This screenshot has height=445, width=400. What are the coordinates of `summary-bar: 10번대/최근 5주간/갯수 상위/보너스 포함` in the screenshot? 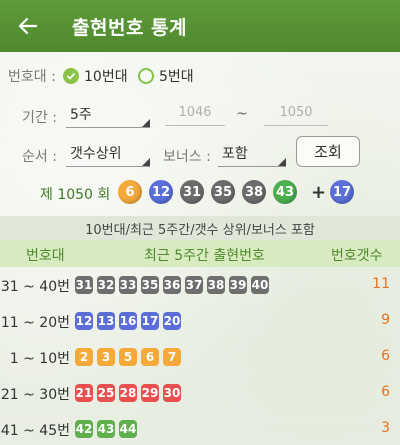 It's located at (200, 228).